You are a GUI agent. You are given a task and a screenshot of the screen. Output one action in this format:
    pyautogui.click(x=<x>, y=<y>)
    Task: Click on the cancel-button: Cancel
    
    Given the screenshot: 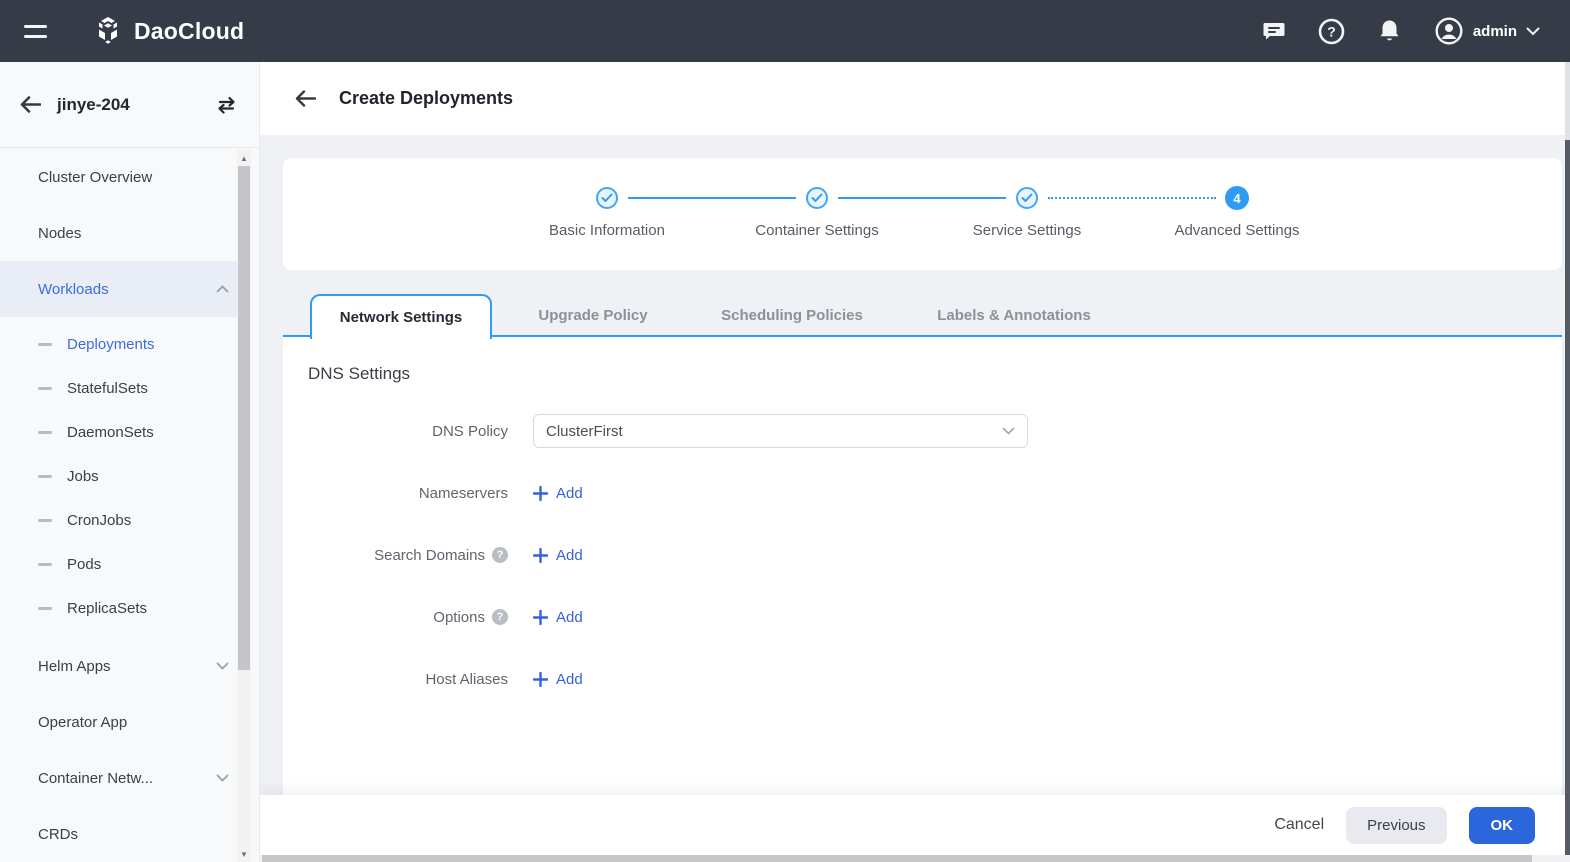 What is the action you would take?
    pyautogui.click(x=1299, y=825)
    